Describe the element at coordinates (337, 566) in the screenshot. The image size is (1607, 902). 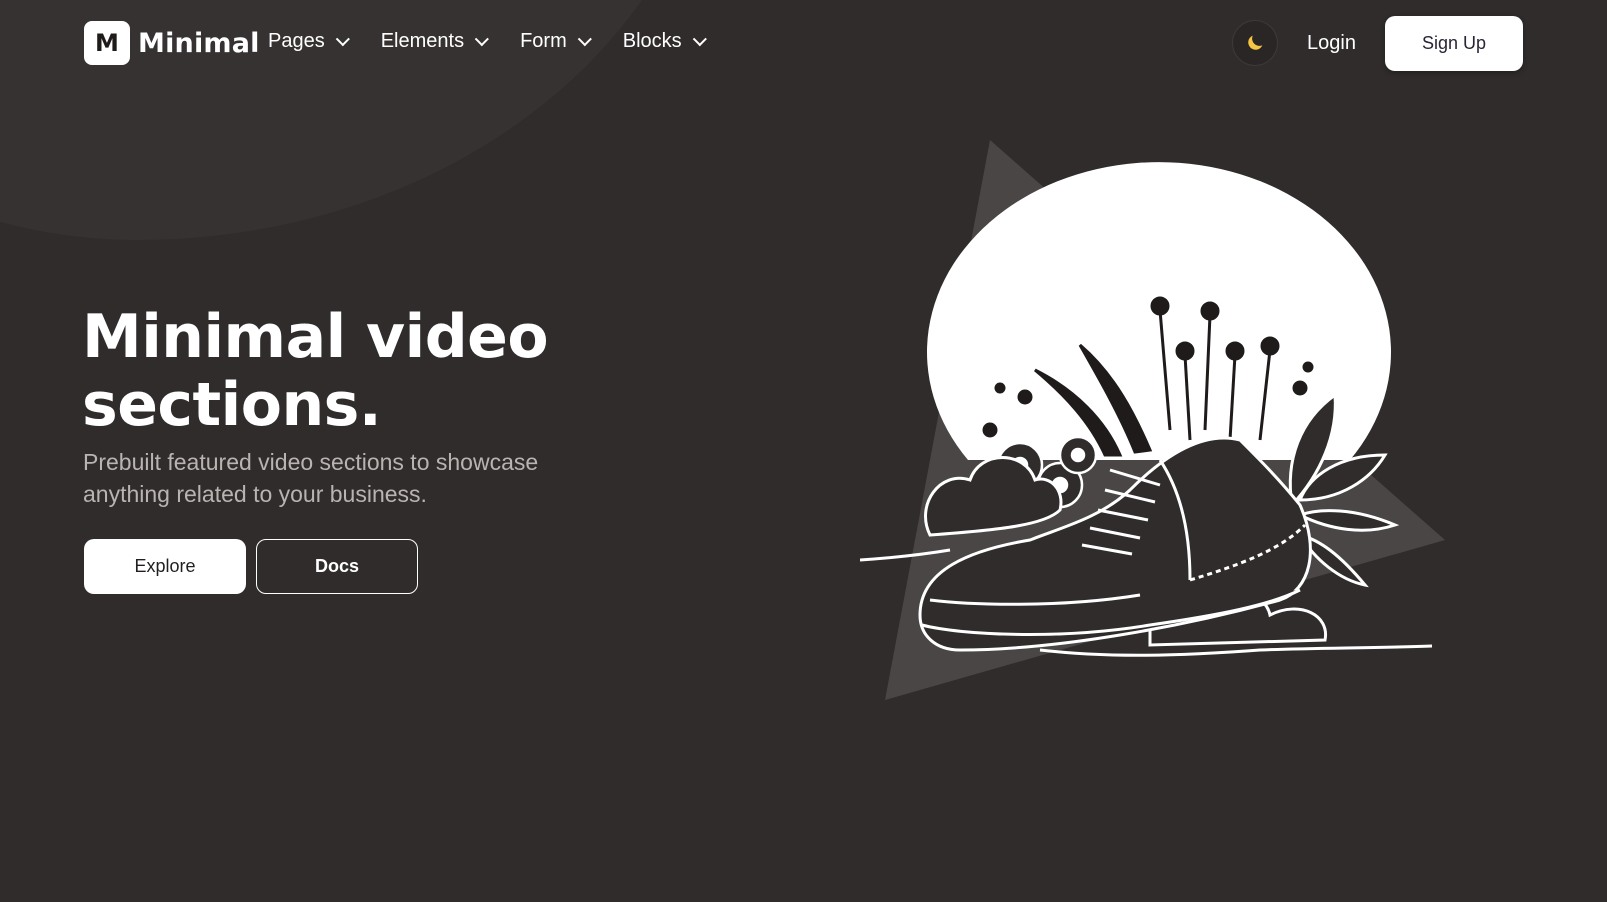
I see `docs-button: Docs` at that location.